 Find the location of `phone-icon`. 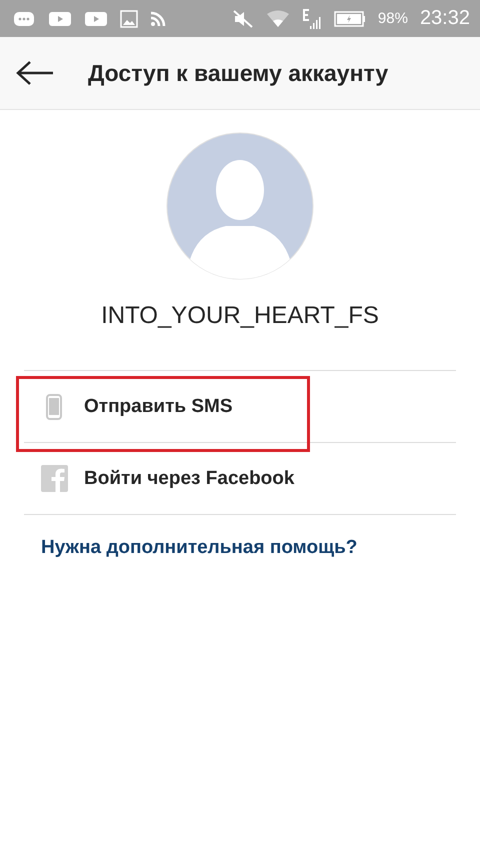

phone-icon is located at coordinates (54, 407).